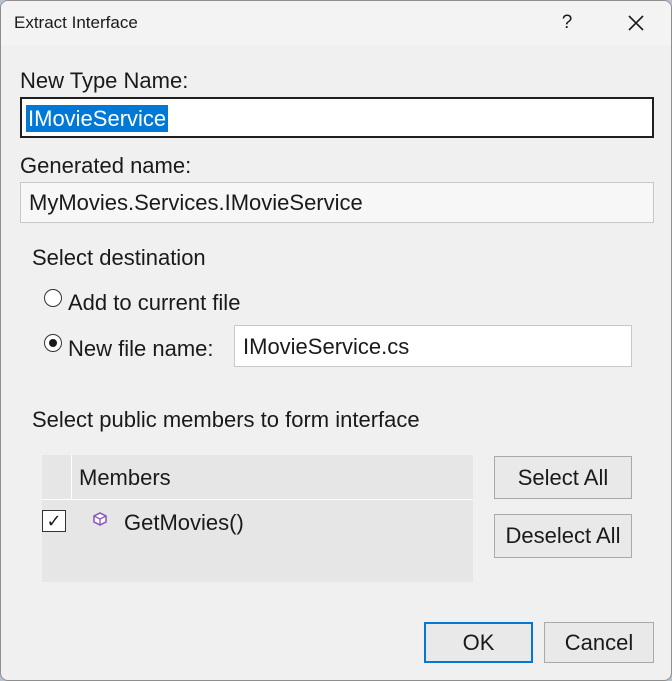 This screenshot has width=672, height=681. What do you see at coordinates (257, 518) in the screenshot?
I see `members-list: Members ✓ GetMovies()` at bounding box center [257, 518].